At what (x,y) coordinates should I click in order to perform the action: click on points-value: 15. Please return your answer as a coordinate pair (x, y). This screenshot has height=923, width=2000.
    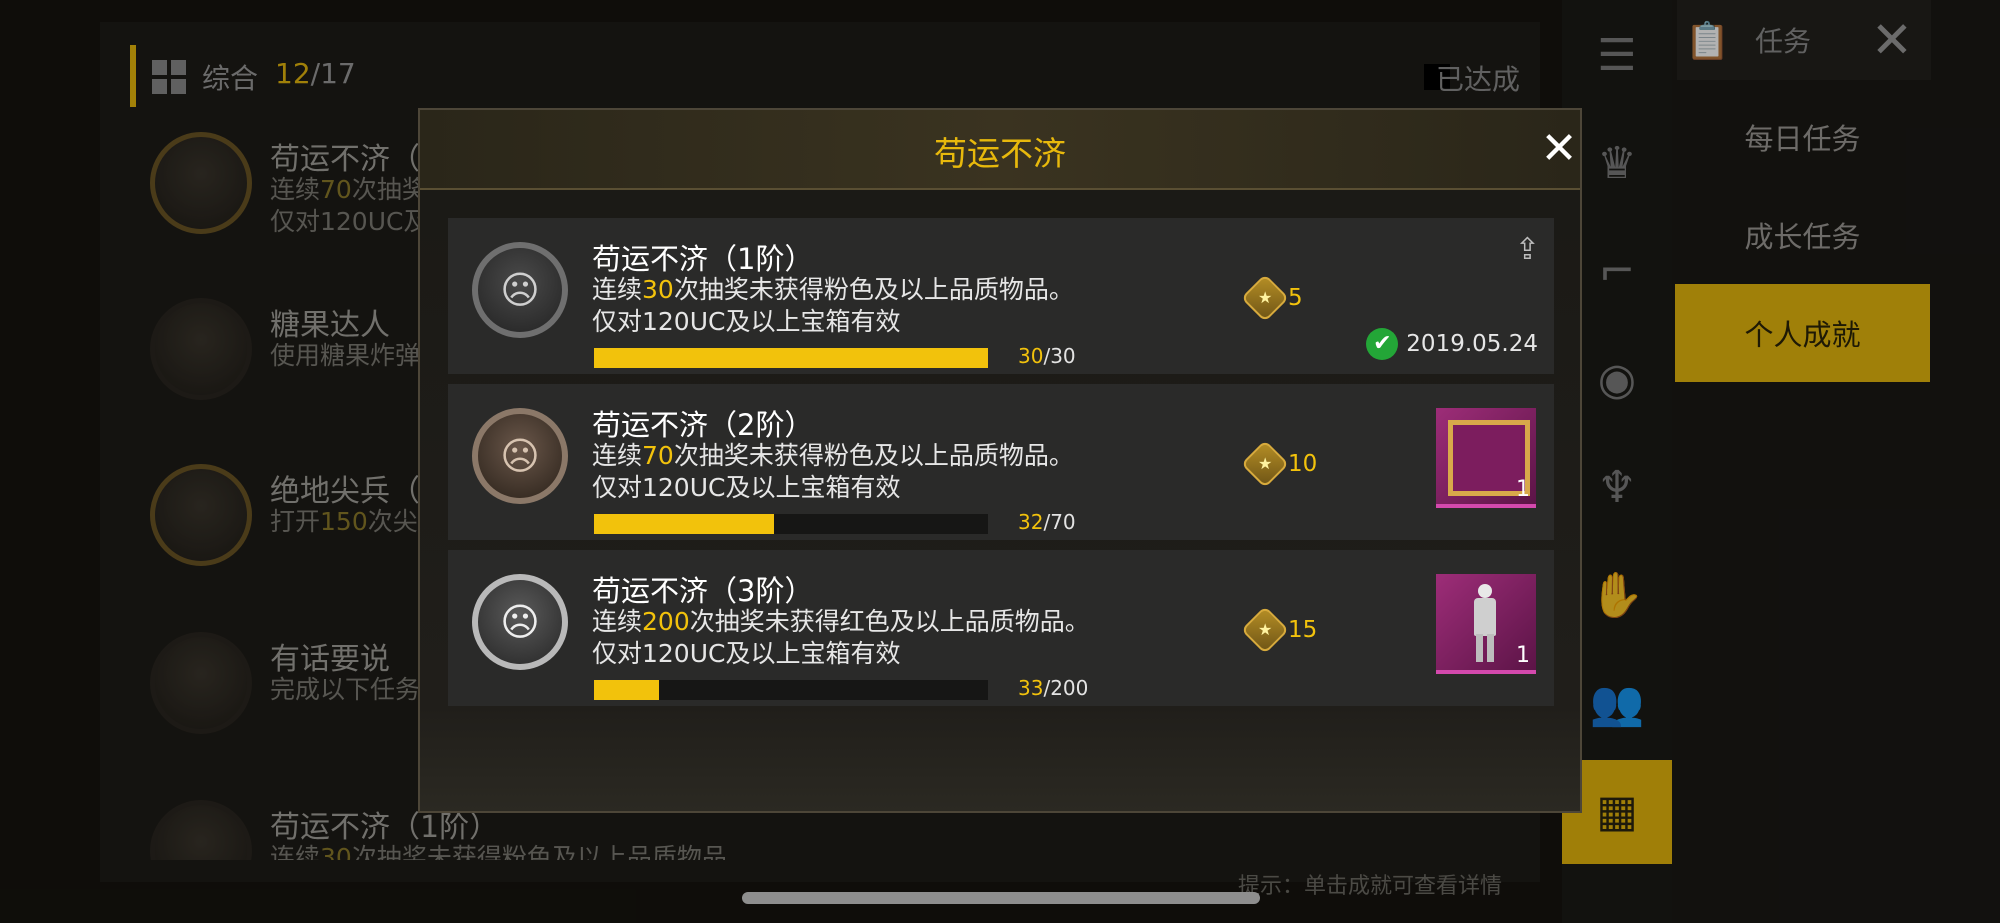
    Looking at the image, I should click on (1303, 630).